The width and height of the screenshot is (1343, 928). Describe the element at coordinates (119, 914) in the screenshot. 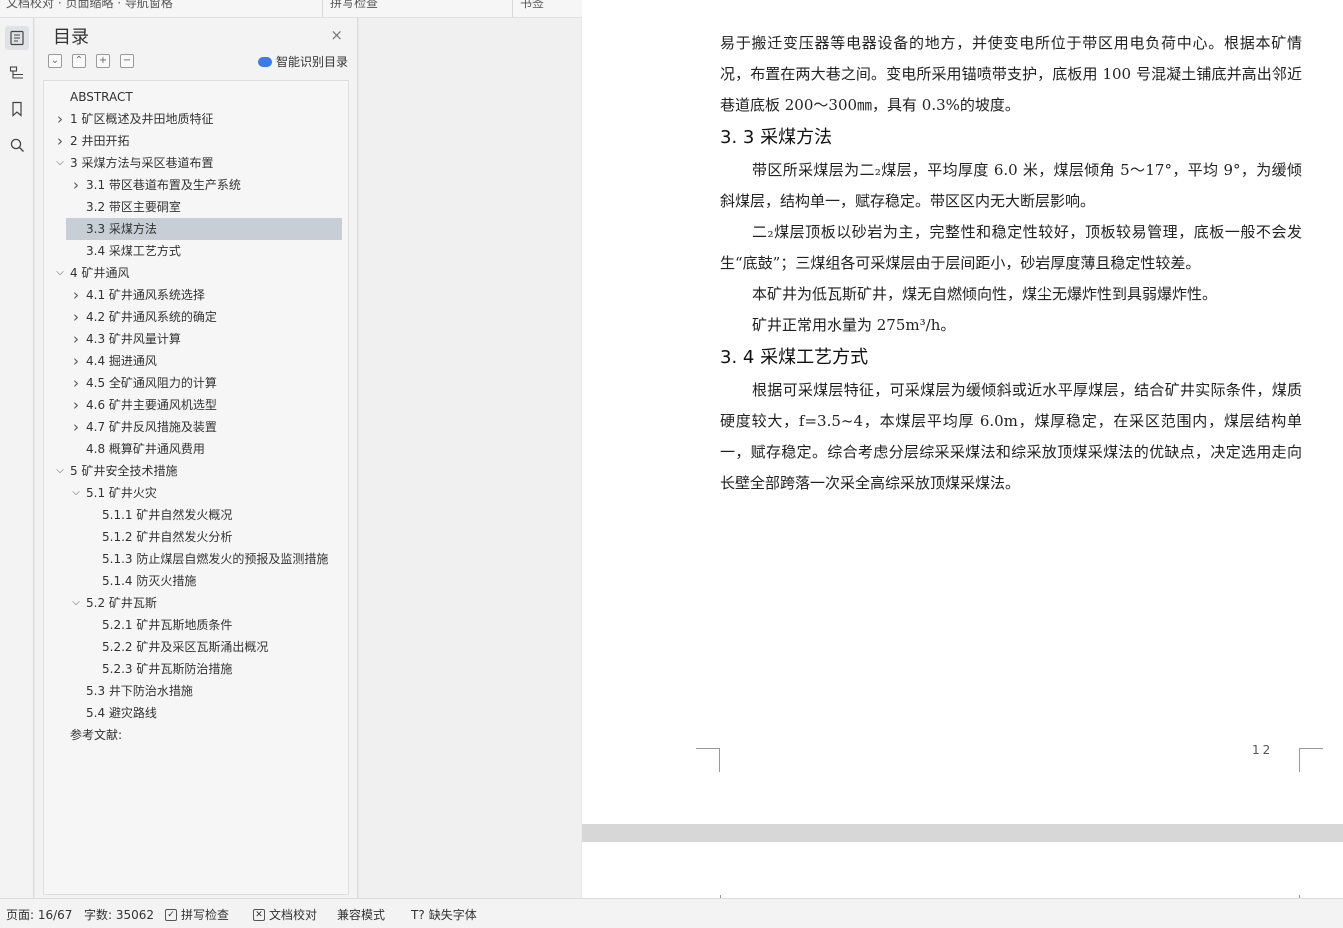

I see `word-count: 字数: 35062` at that location.